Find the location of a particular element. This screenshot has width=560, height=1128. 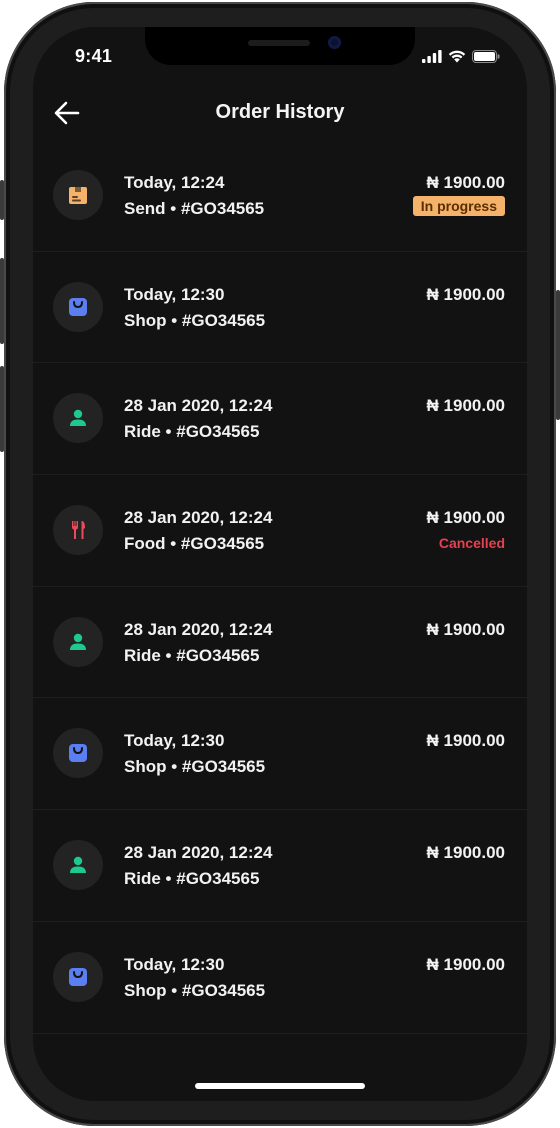

status-time: 9:41 is located at coordinates (94, 56).